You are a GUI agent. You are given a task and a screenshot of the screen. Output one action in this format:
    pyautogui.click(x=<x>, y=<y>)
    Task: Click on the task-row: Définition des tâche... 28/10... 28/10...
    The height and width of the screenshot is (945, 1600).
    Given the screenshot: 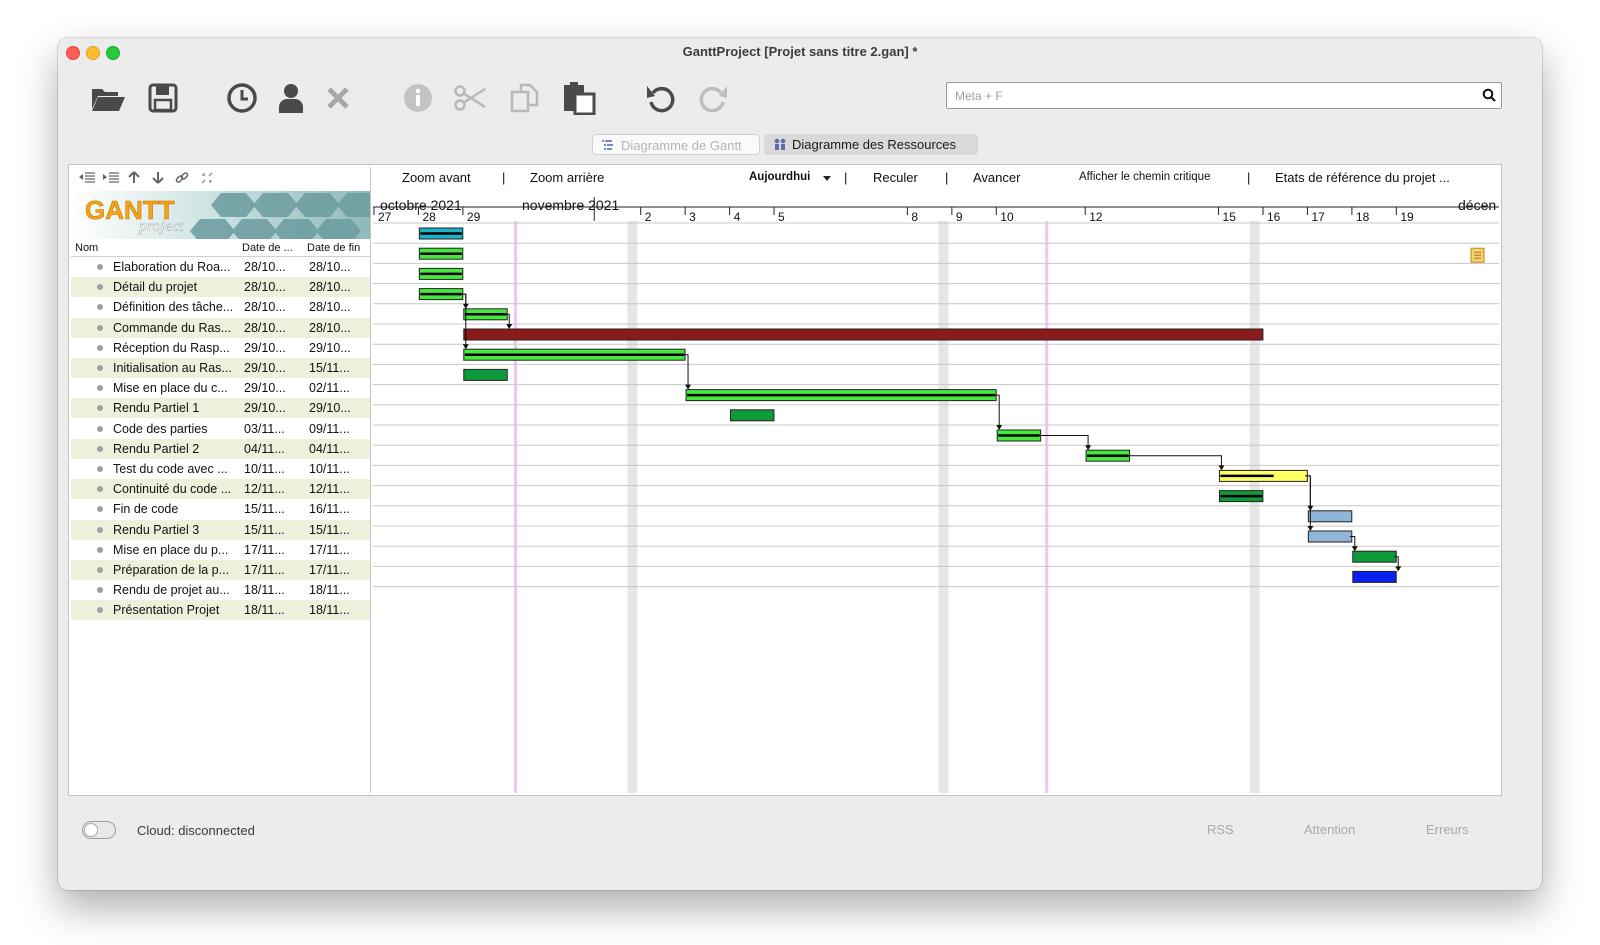 What is the action you would take?
    pyautogui.click(x=220, y=307)
    